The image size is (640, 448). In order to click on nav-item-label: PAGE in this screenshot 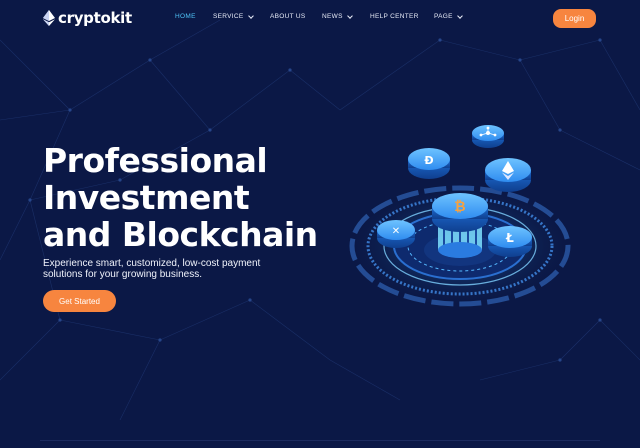, I will do `click(443, 16)`.